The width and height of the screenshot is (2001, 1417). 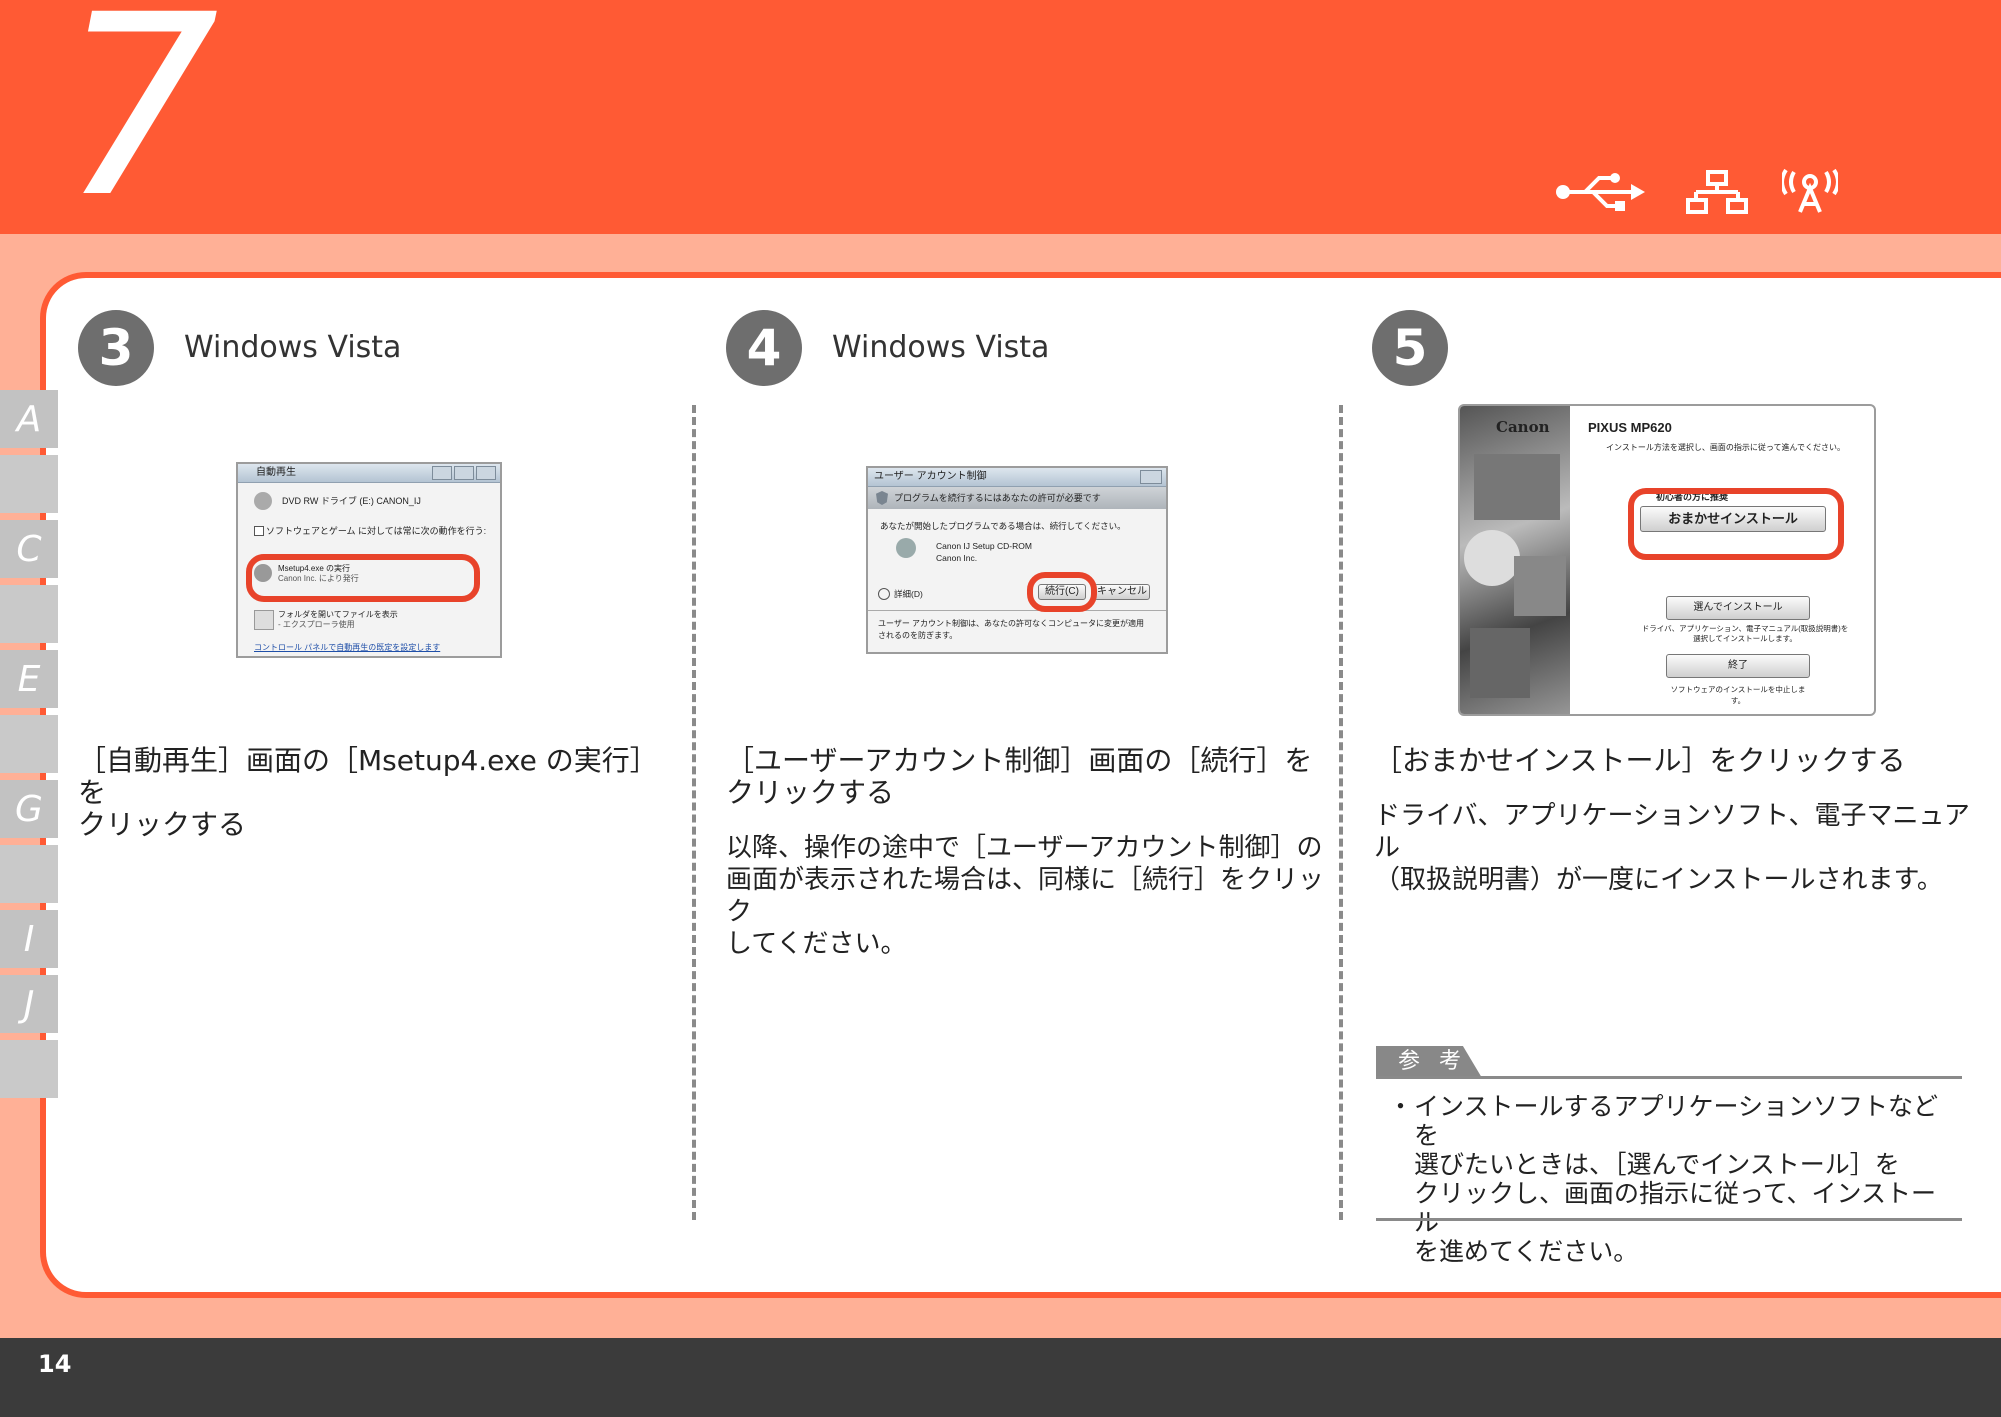 What do you see at coordinates (29, 809) in the screenshot?
I see `index-tab-g: G` at bounding box center [29, 809].